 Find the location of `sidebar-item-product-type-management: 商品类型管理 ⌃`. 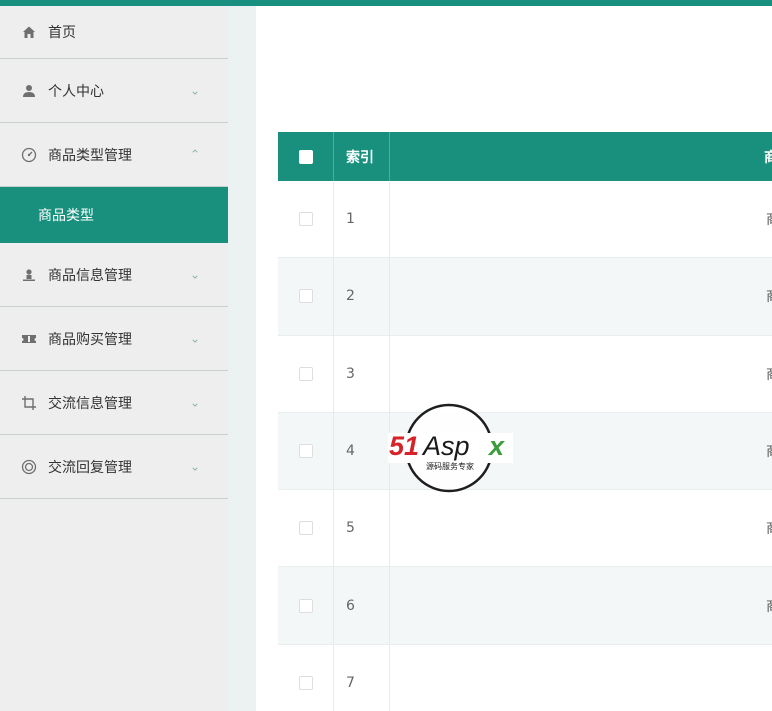

sidebar-item-product-type-management: 商品类型管理 ⌃ is located at coordinates (114, 155).